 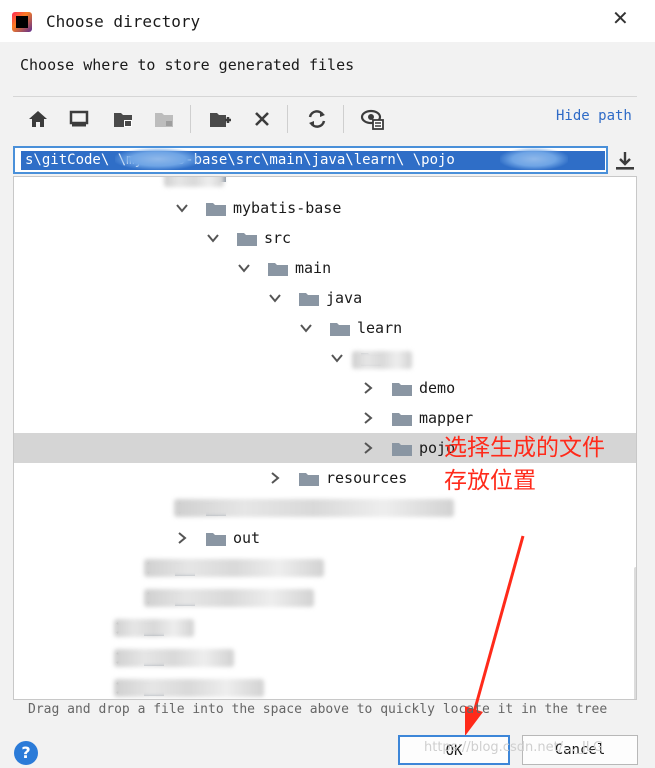 What do you see at coordinates (635, 633) in the screenshot?
I see `scrollbar` at bounding box center [635, 633].